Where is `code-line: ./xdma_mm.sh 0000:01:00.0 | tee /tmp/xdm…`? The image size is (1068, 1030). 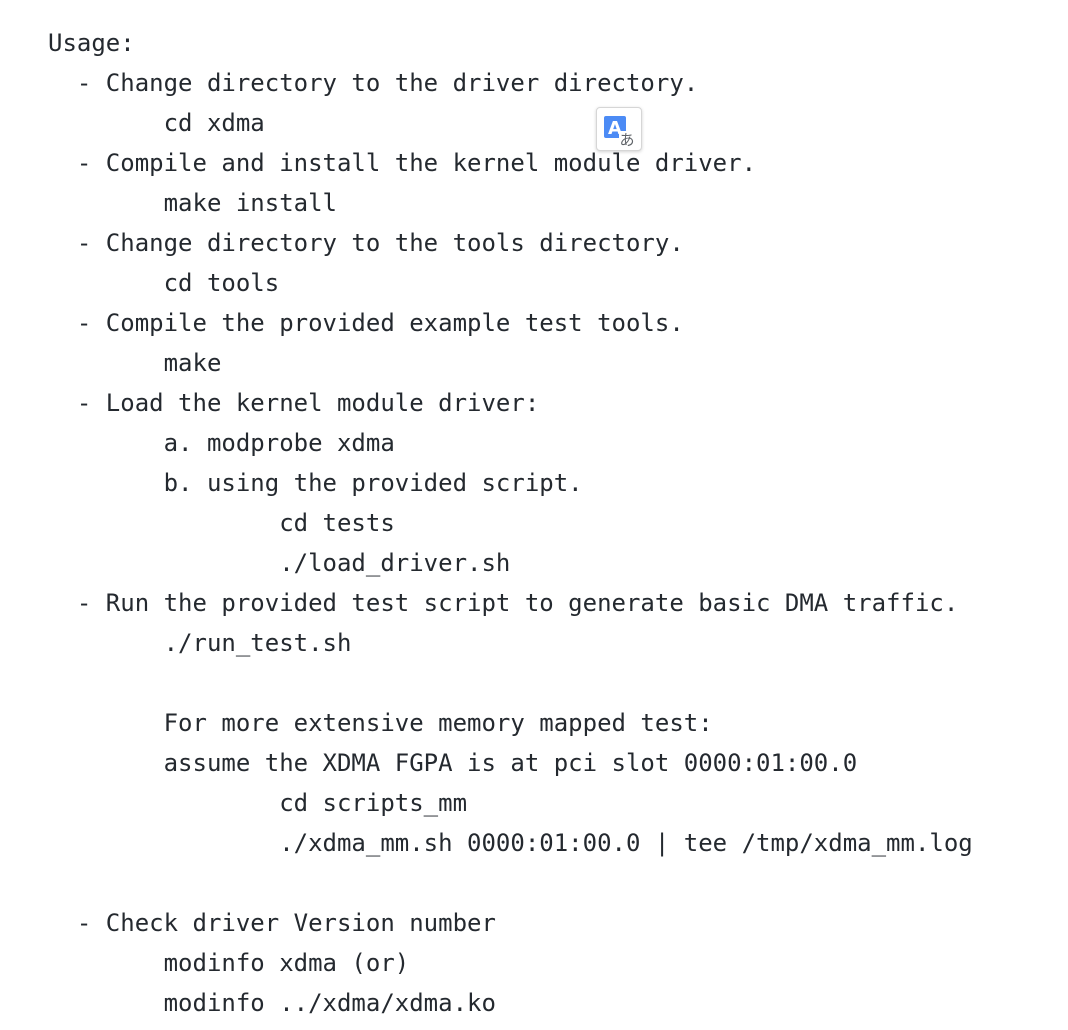 code-line: ./xdma_mm.sh 0000:01:00.0 | tee /tmp/xdm… is located at coordinates (510, 843).